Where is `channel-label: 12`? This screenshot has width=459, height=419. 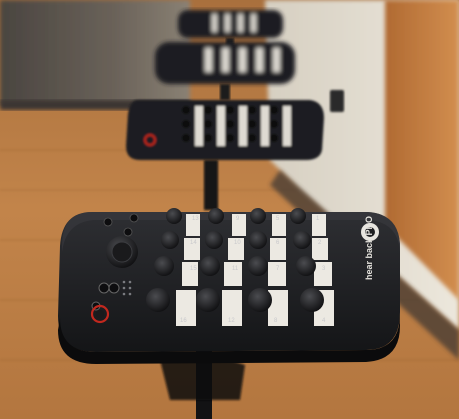 channel-label: 12 is located at coordinates (231, 321).